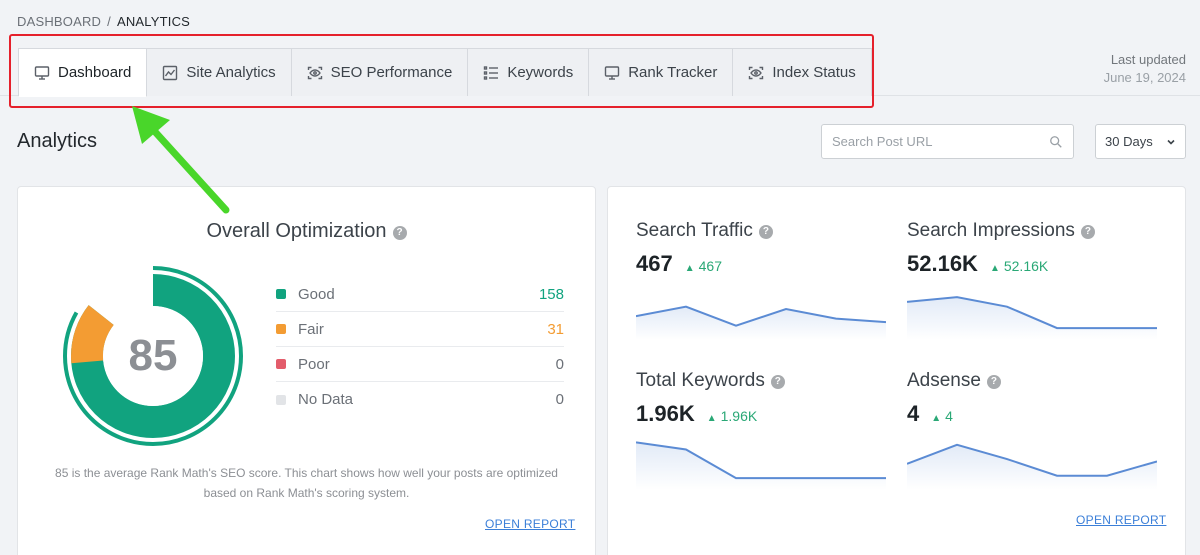  What do you see at coordinates (700, 380) in the screenshot?
I see `metric-label: Total Keywords` at bounding box center [700, 380].